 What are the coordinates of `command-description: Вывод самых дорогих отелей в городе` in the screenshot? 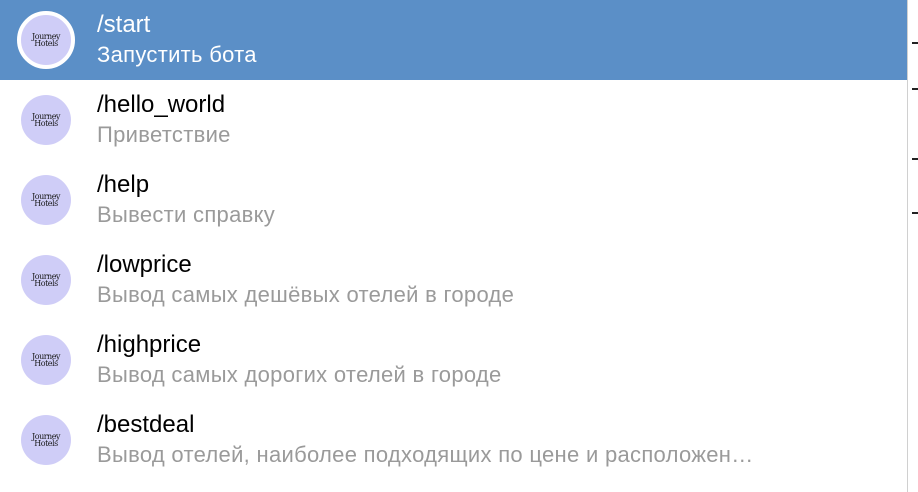 It's located at (299, 374).